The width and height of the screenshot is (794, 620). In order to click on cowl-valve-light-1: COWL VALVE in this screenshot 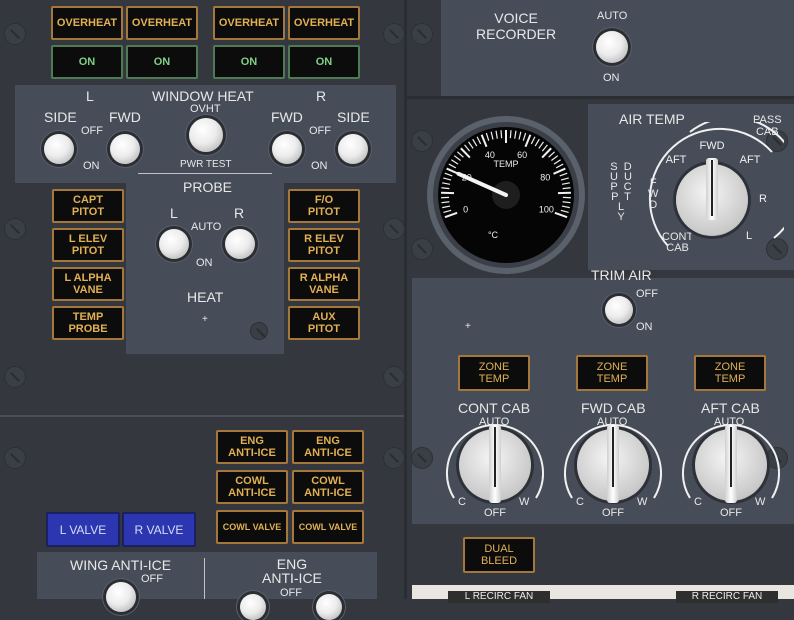, I will do `click(252, 527)`.